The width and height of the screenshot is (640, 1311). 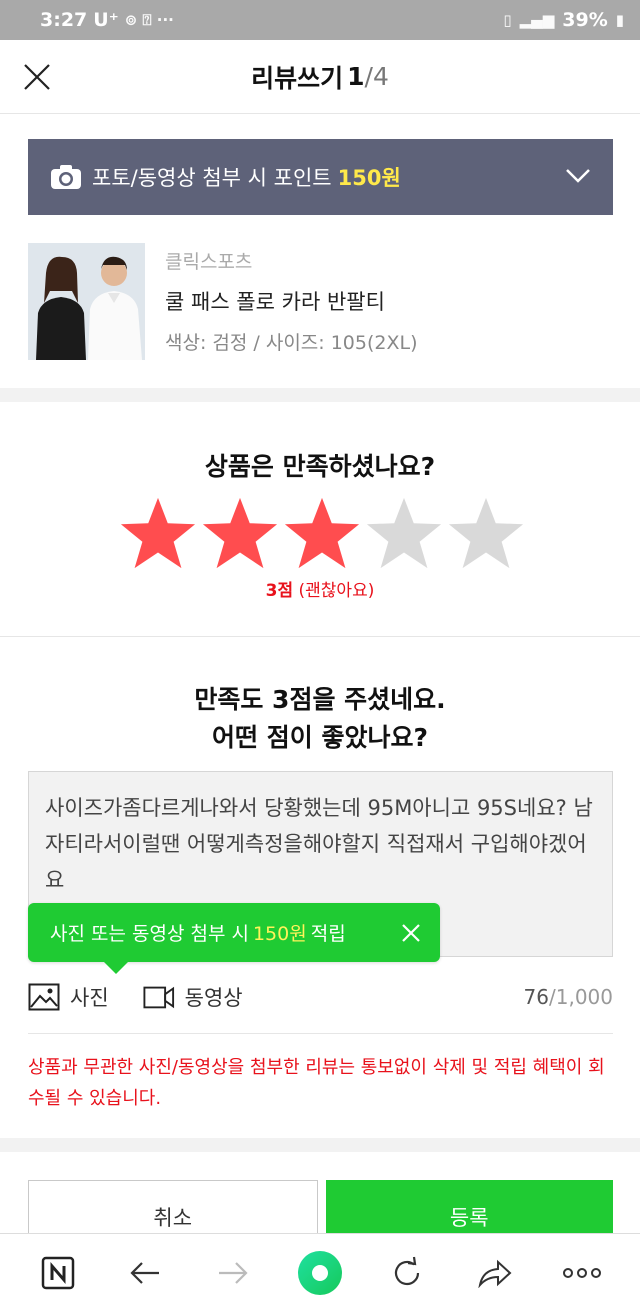 What do you see at coordinates (86, 301) in the screenshot?
I see `product-thumbnail` at bounding box center [86, 301].